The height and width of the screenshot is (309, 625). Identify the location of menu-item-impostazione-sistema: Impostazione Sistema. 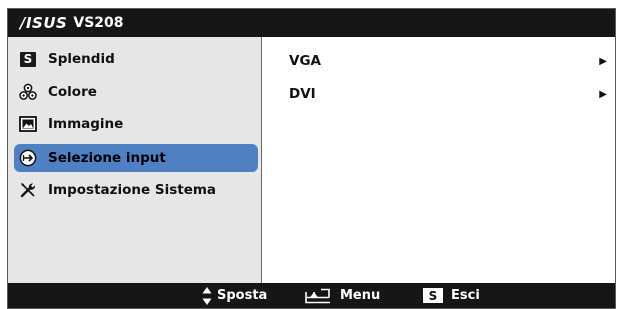
(136, 190).